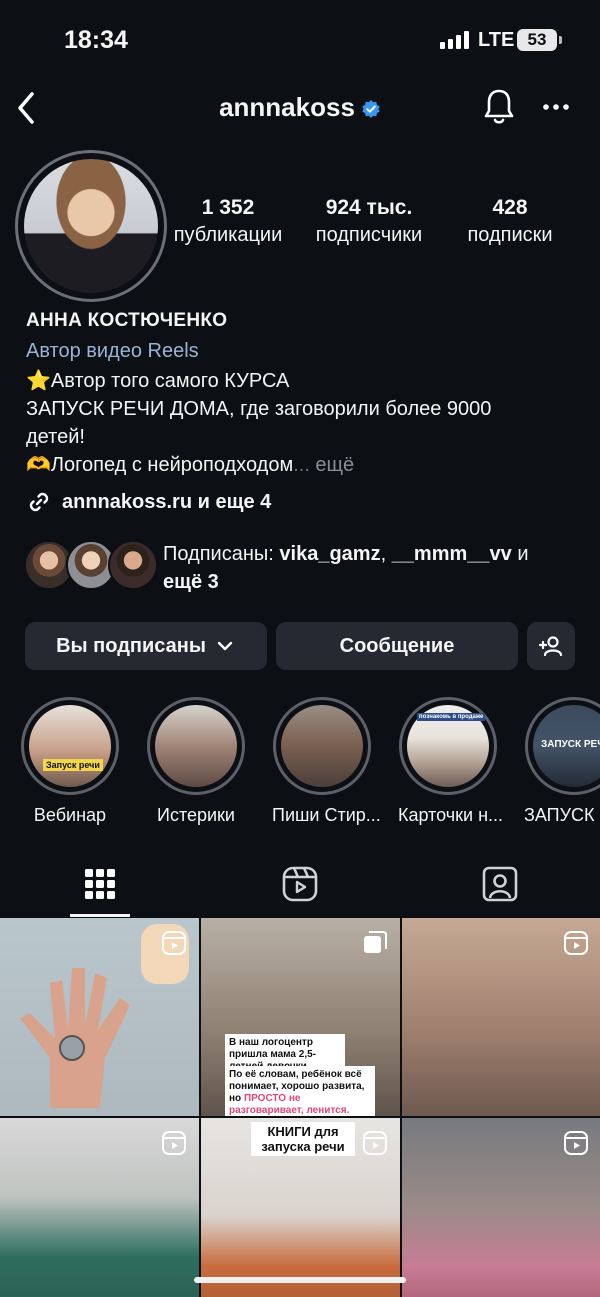  I want to click on post-caption-text: КНИГИ для запуска речи, so click(303, 1139).